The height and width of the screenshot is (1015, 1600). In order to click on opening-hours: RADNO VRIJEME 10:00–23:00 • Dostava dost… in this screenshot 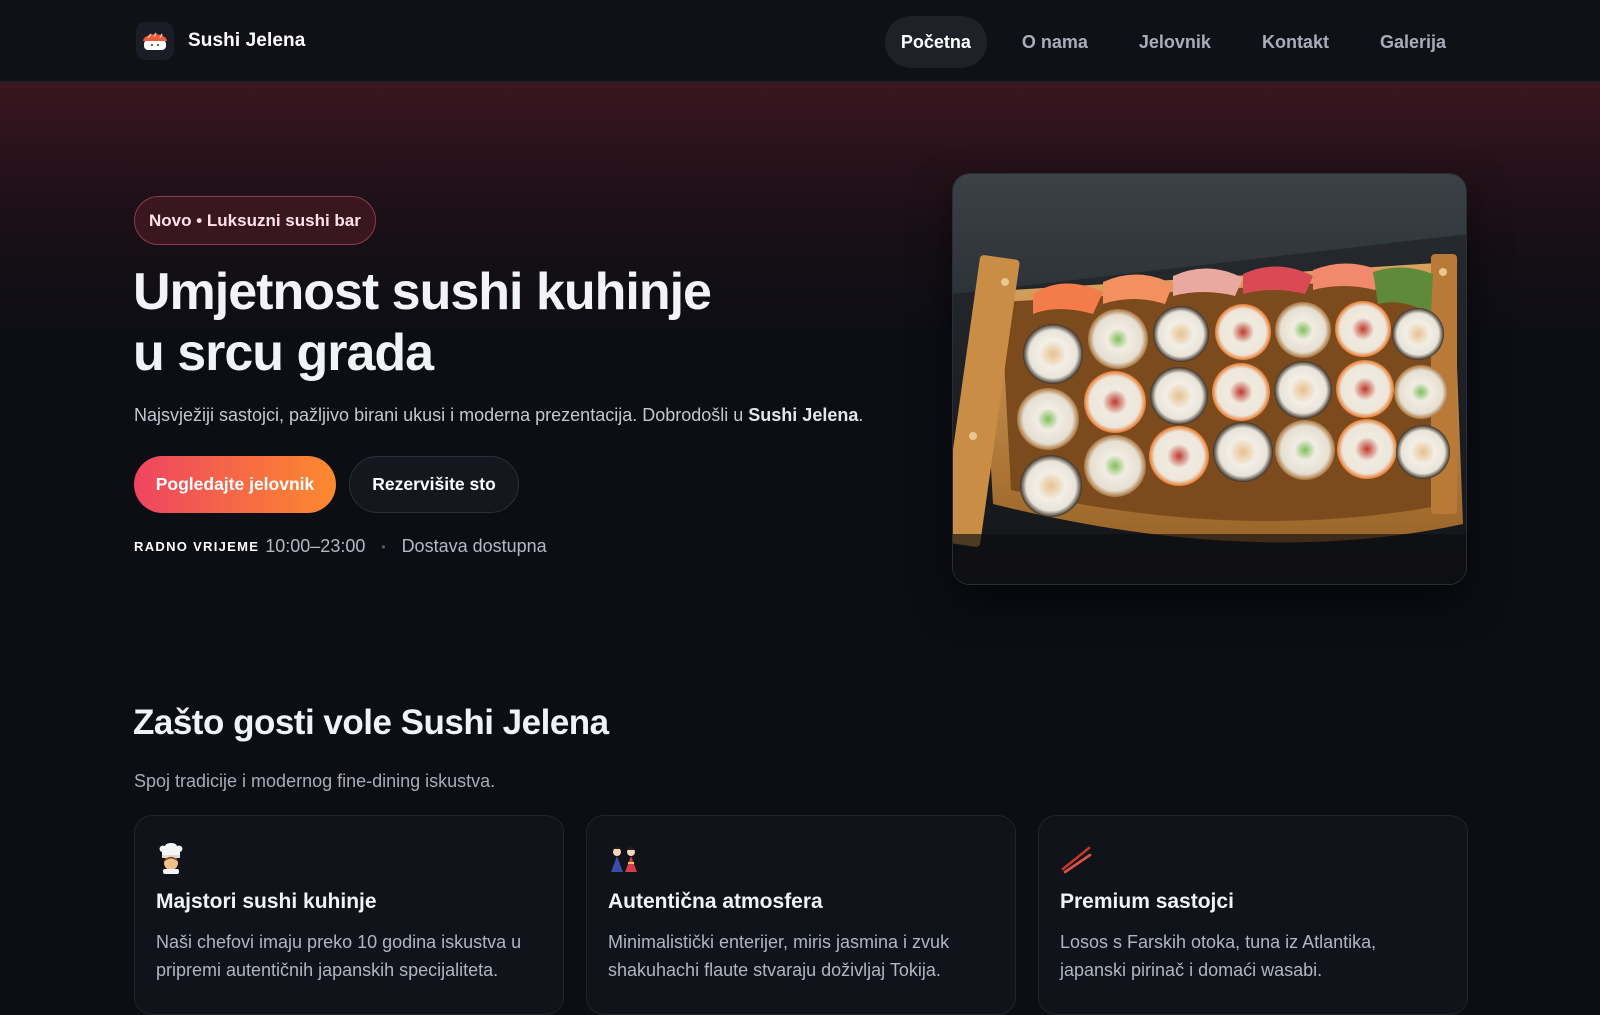, I will do `click(340, 546)`.